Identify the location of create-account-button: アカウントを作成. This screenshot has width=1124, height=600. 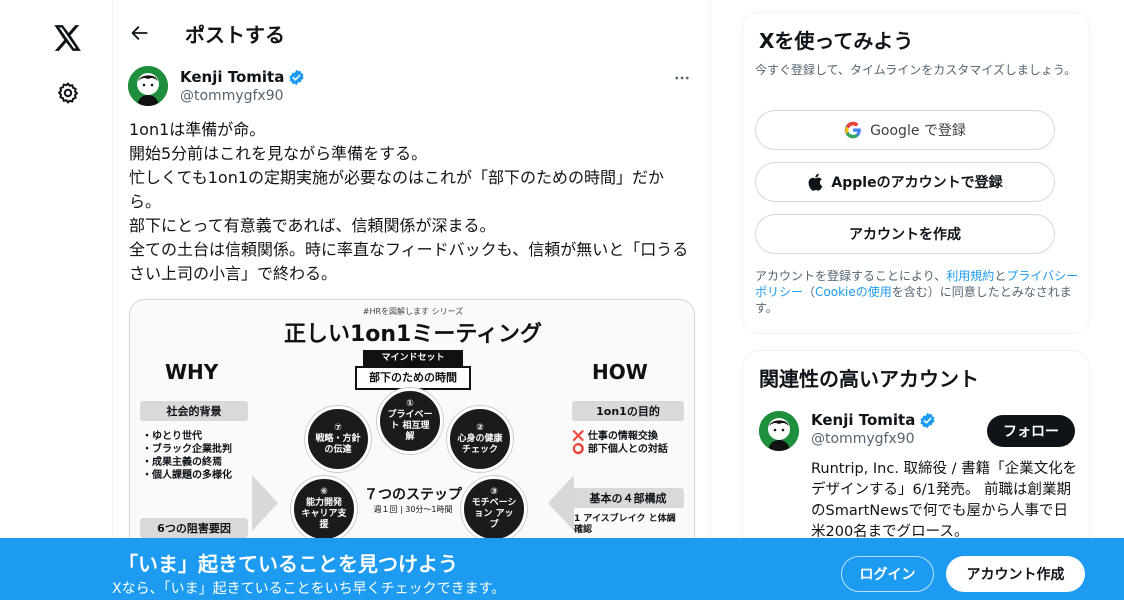
(905, 234).